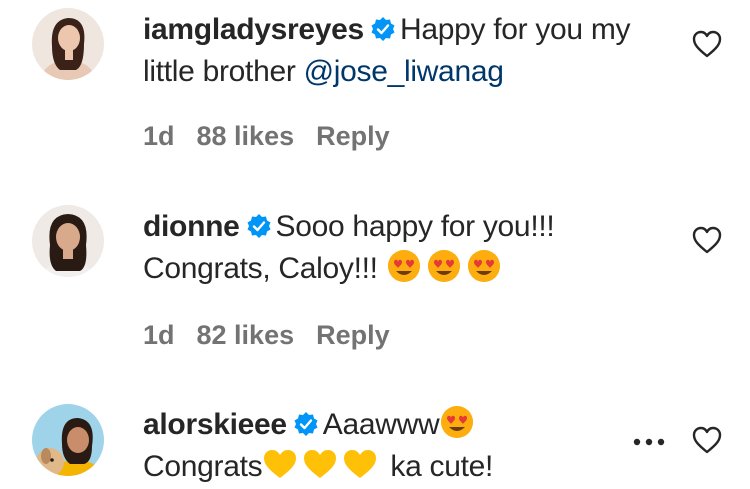 The image size is (750, 489). Describe the element at coordinates (442, 466) in the screenshot. I see `comment-body-line3: ka cute!` at that location.